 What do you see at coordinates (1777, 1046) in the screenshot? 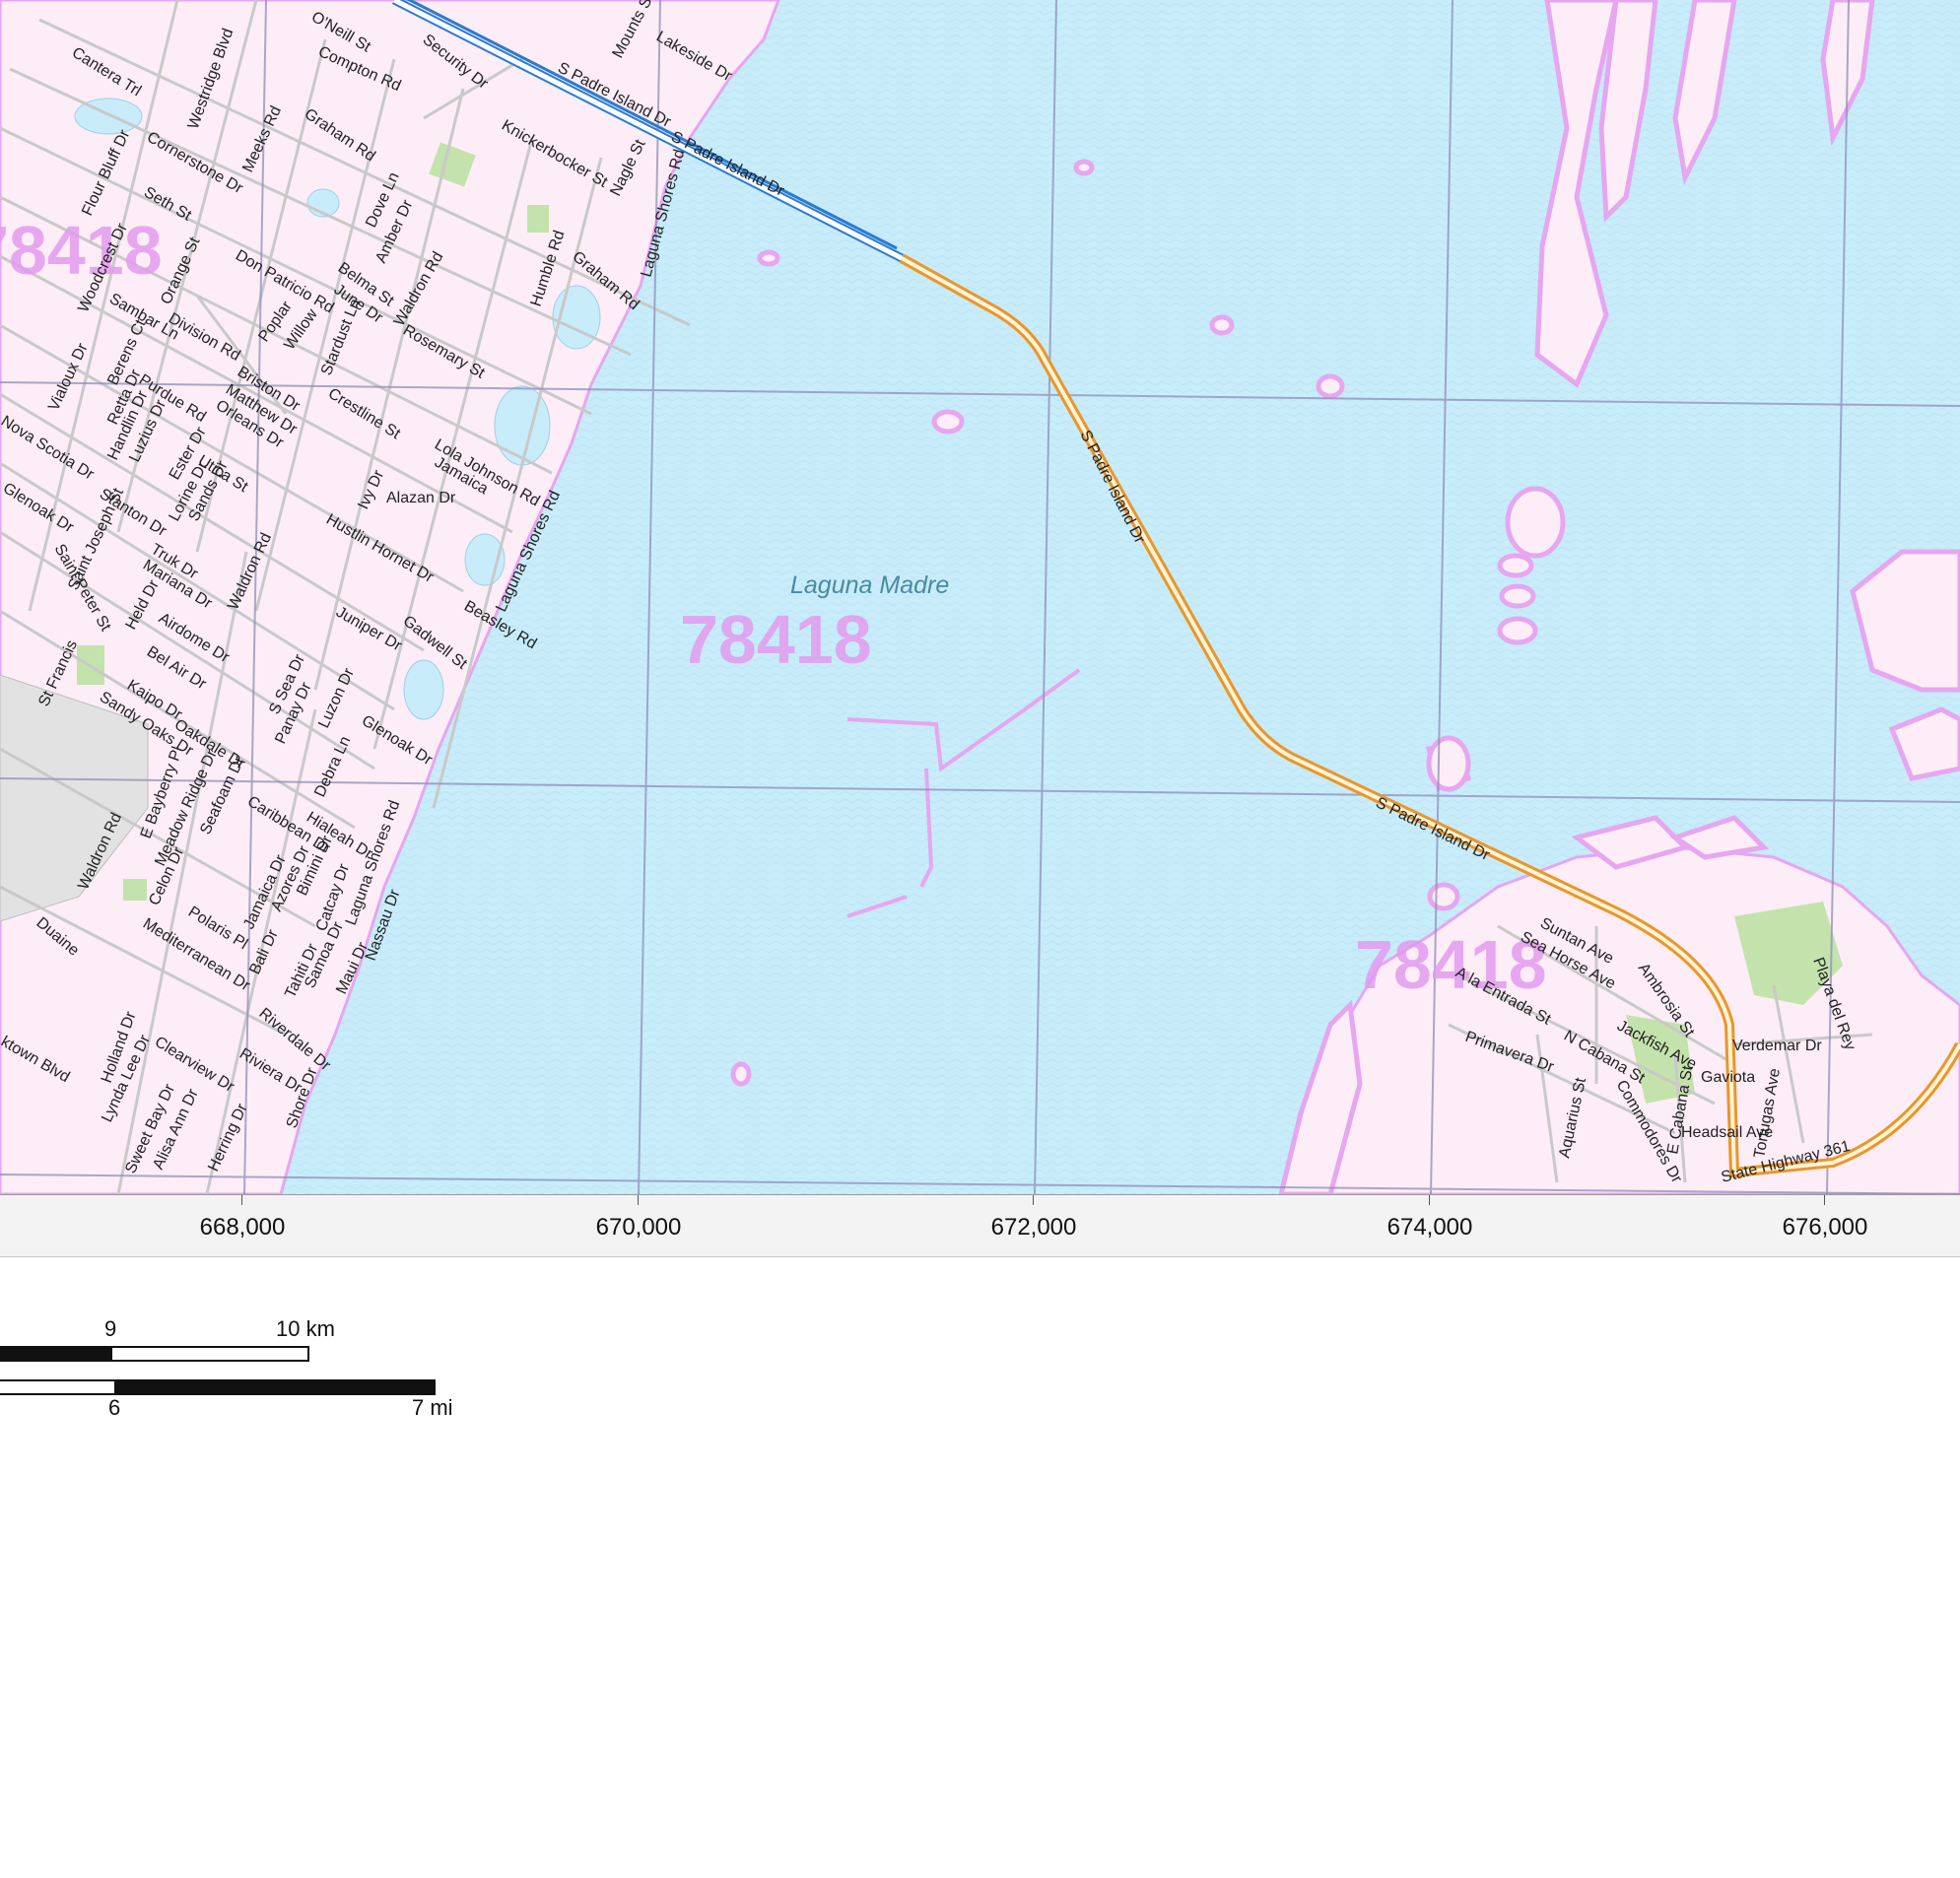
I see `svg-text: Verdemar Dr` at bounding box center [1777, 1046].